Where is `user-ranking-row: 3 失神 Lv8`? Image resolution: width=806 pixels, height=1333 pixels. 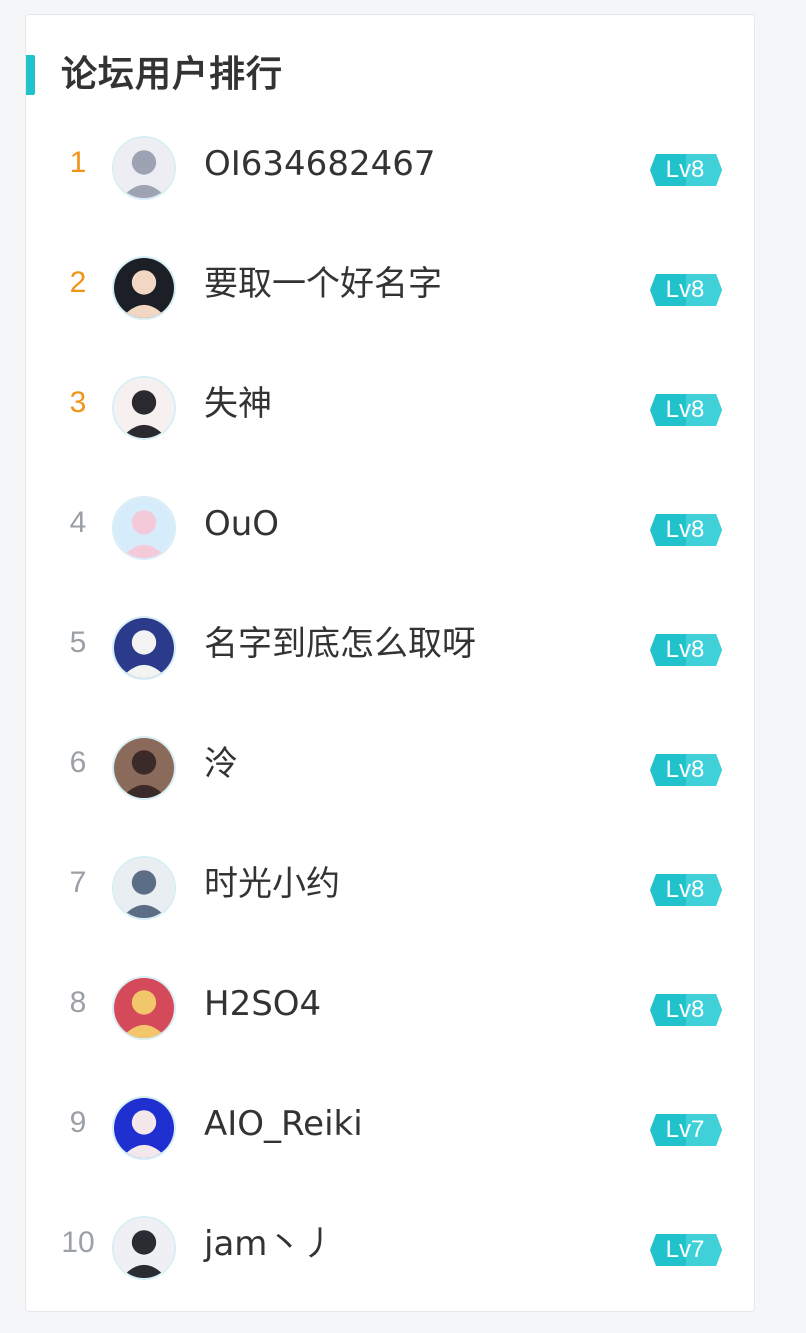
user-ranking-row: 3 失神 Lv8 is located at coordinates (390, 409).